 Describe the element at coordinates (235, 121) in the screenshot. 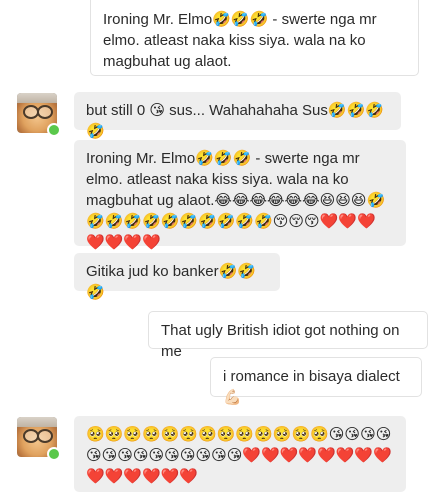

I see `message-text: but still 0 😘 sus... Wahahahaha Sus🤣🤣🤣🤣` at that location.